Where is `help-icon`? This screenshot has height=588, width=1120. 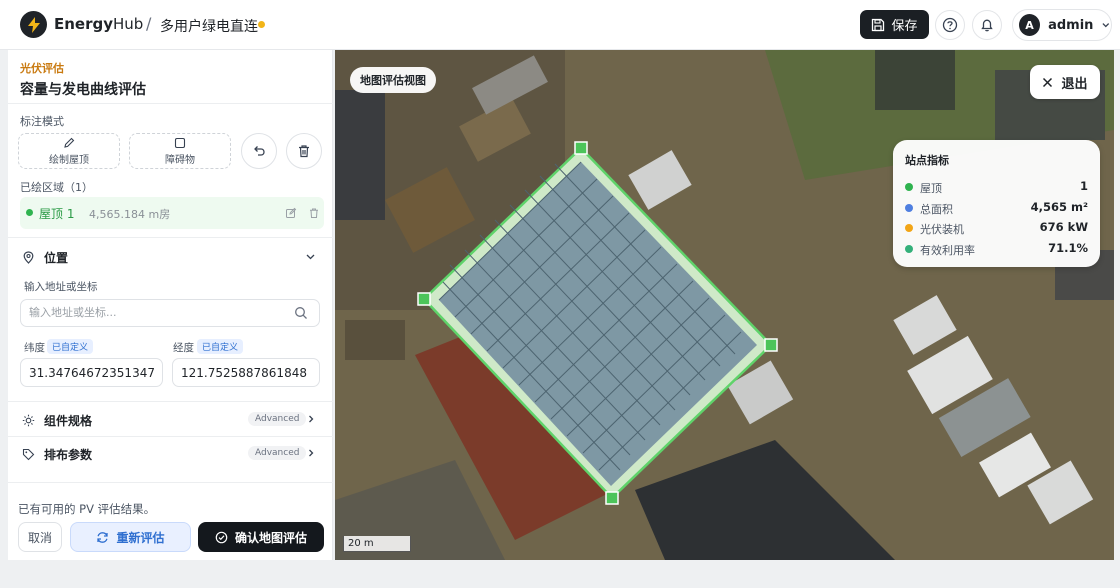 help-icon is located at coordinates (950, 25).